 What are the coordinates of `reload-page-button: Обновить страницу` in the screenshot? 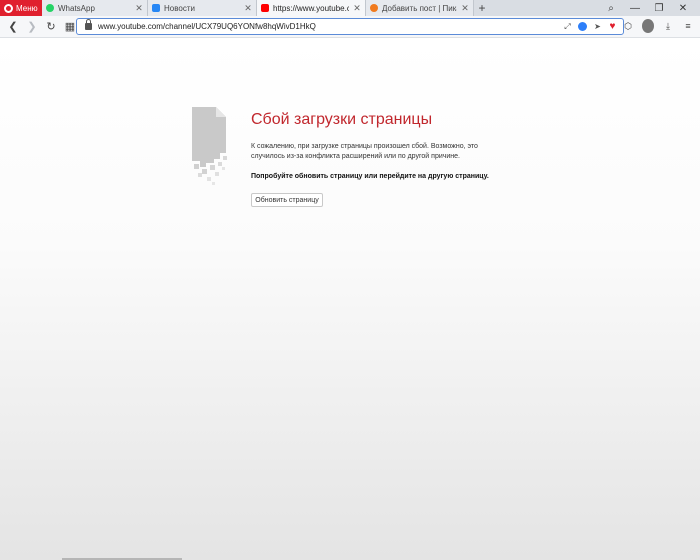 It's located at (287, 200).